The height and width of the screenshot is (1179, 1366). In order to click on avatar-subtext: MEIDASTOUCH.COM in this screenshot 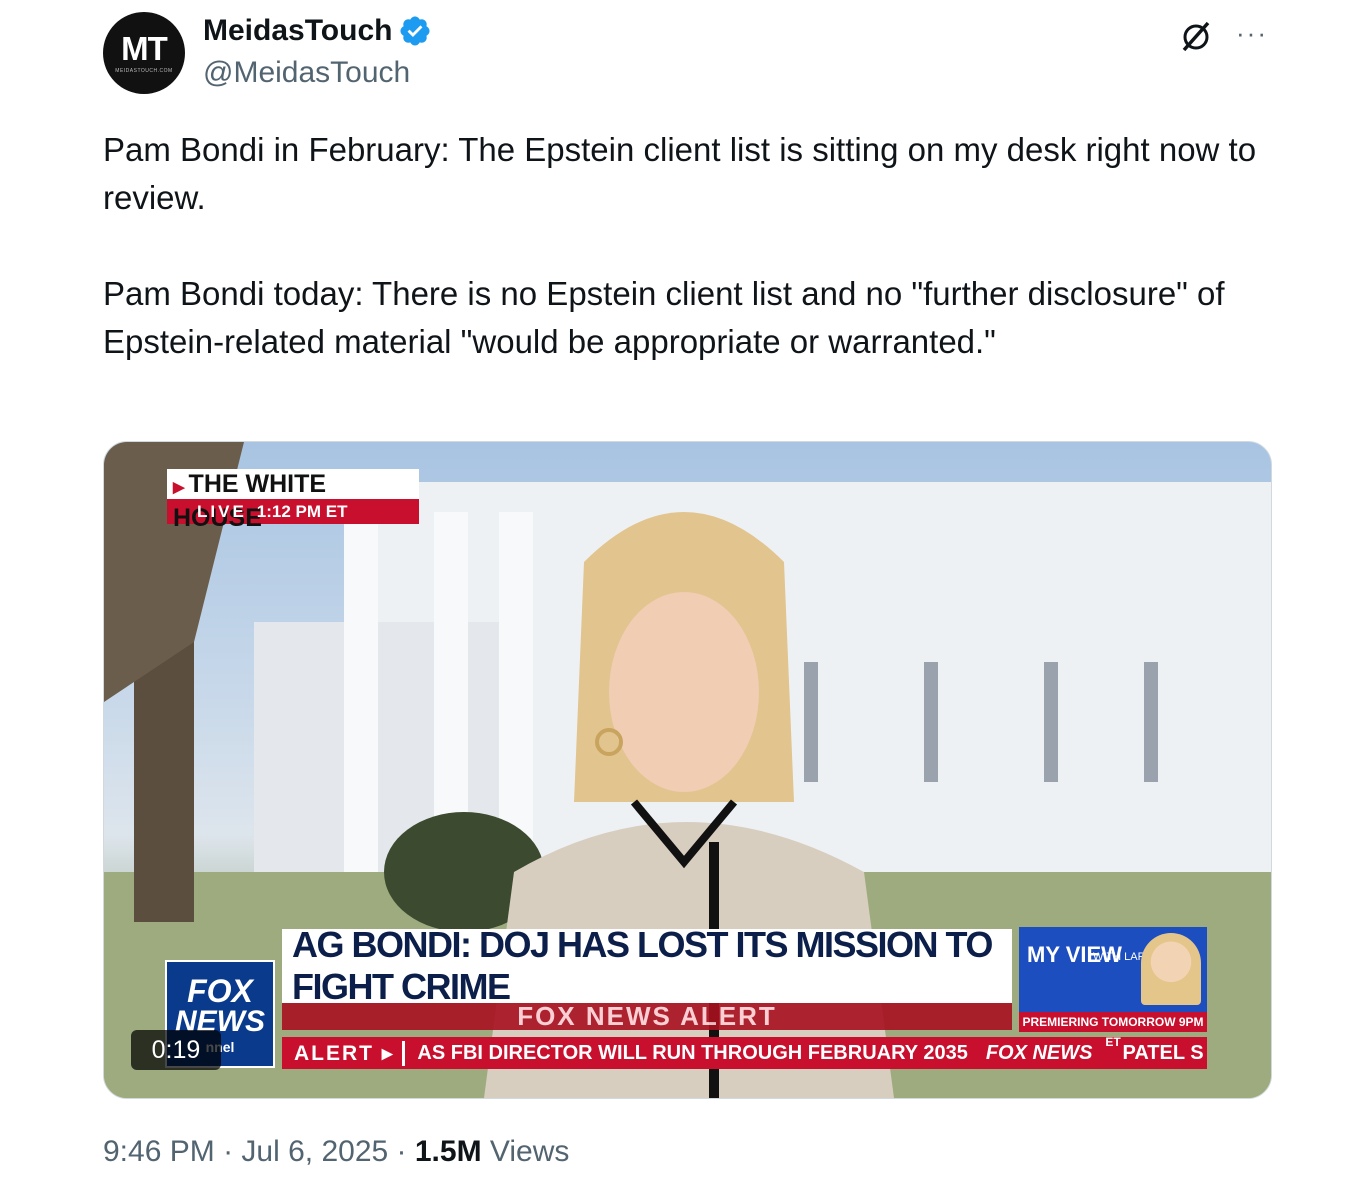, I will do `click(144, 71)`.